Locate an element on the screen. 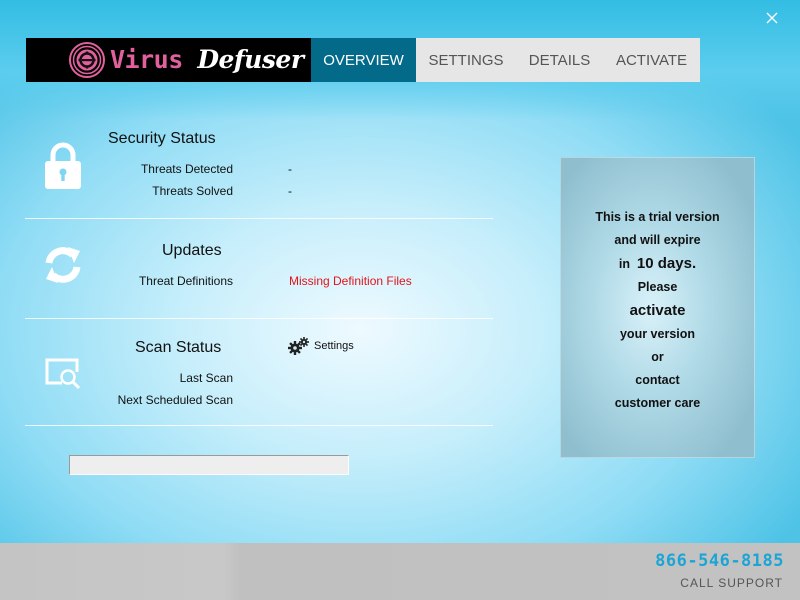 This screenshot has height=600, width=800. last-scan-label: Last Scan is located at coordinates (206, 378).